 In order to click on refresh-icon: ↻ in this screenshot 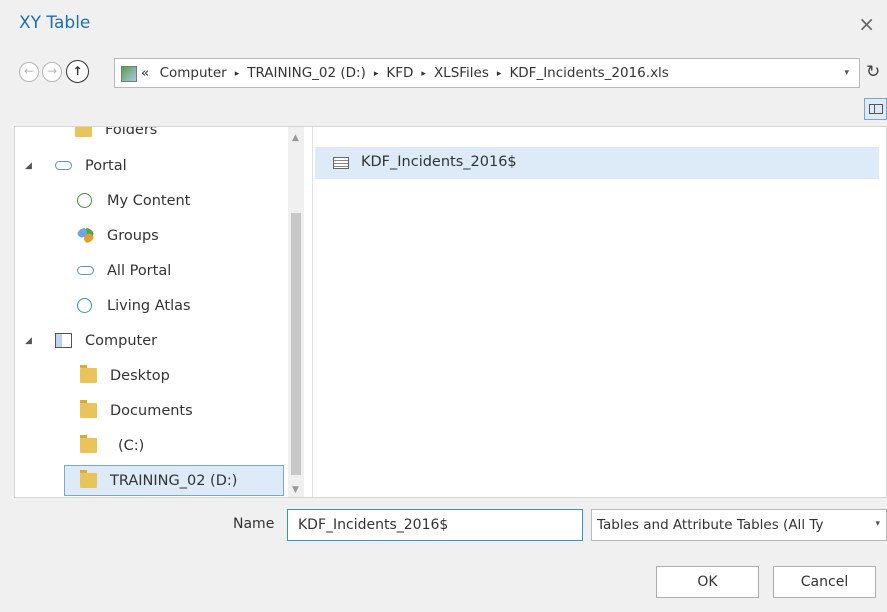, I will do `click(873, 72)`.